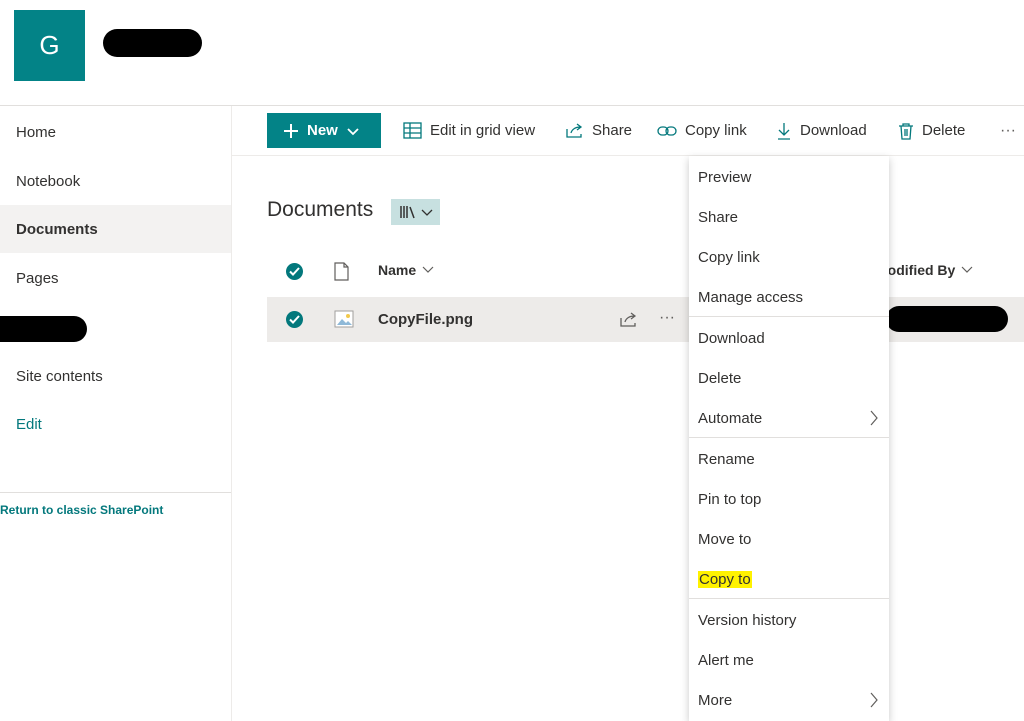  Describe the element at coordinates (944, 130) in the screenshot. I see `delete-label: Delete` at that location.